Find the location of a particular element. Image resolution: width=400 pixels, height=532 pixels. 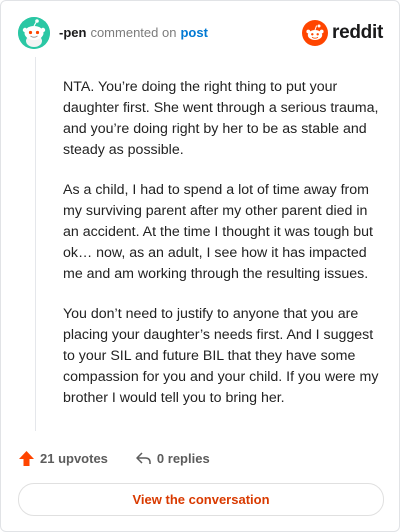

reddit-wordmark: reddit is located at coordinates (357, 32).